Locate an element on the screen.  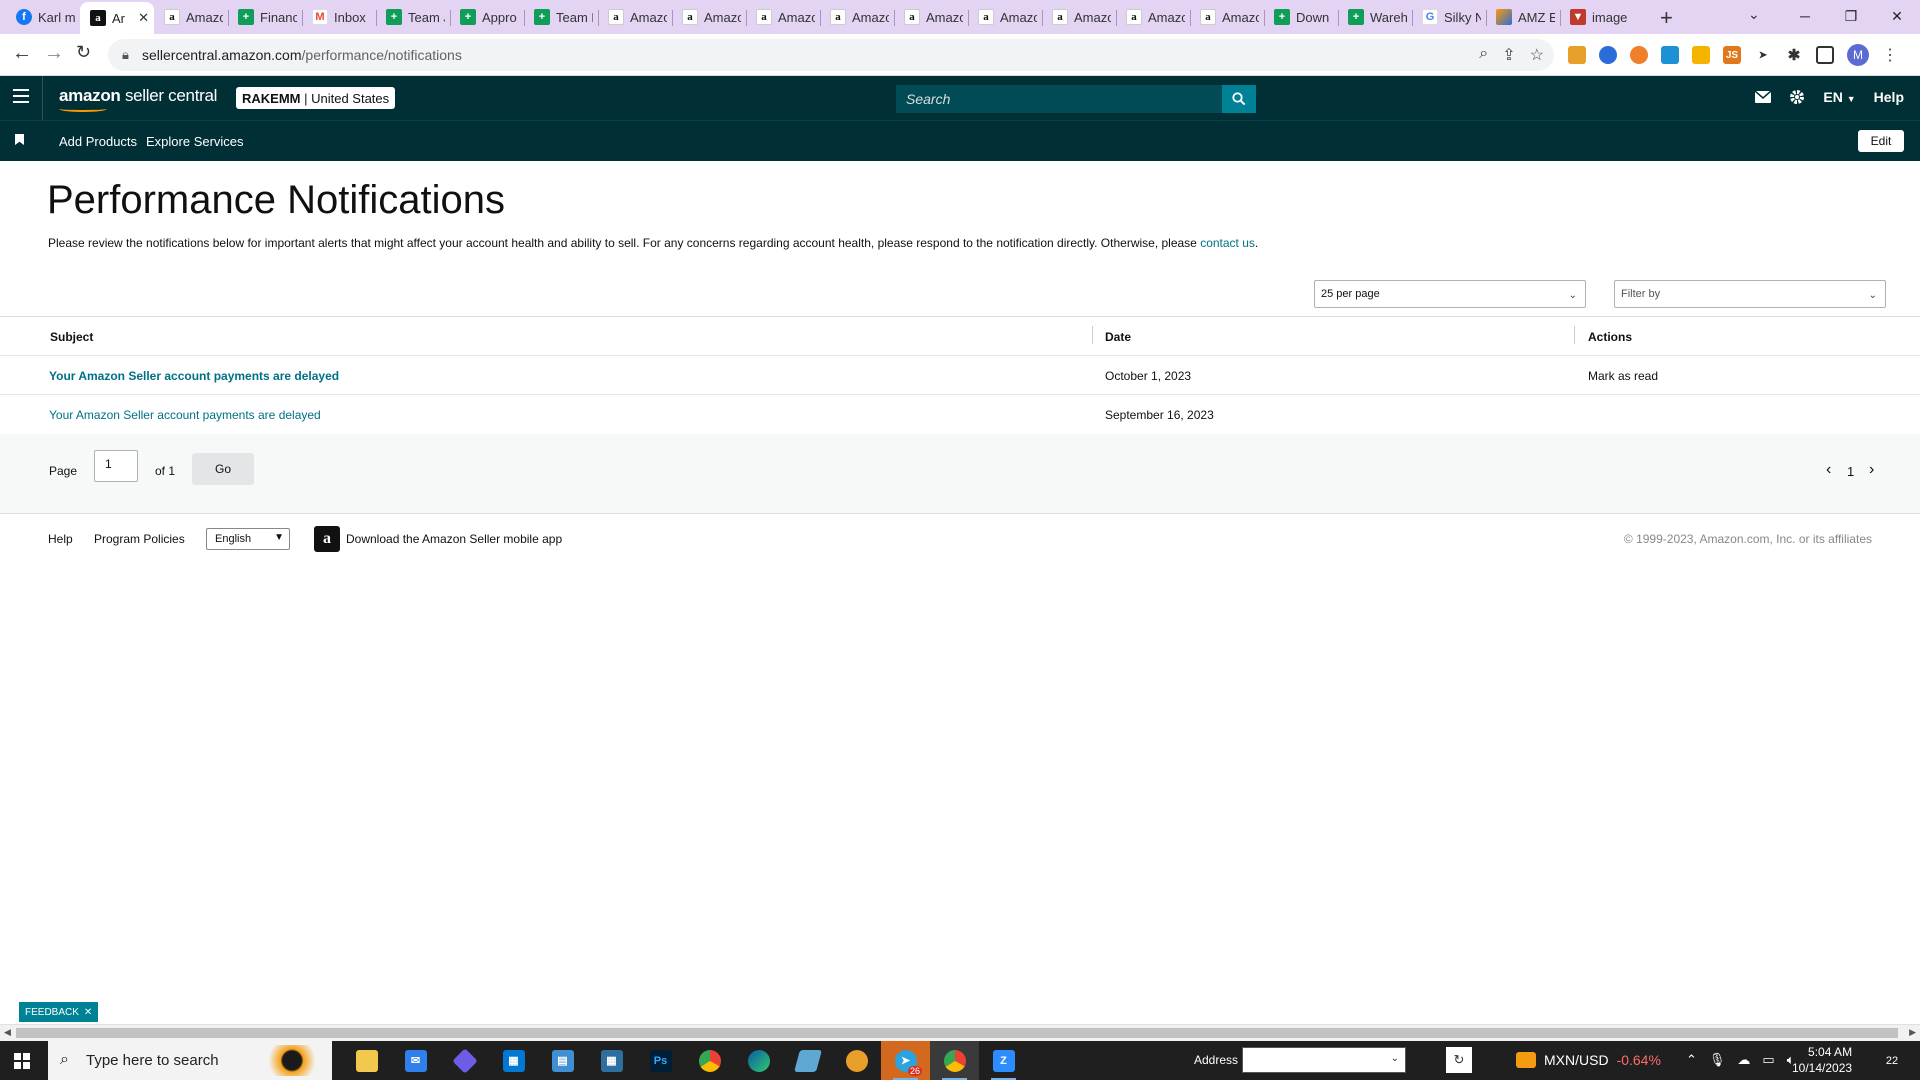
horizontal-scrollbar: ◀ ▶ is located at coordinates (960, 1032).